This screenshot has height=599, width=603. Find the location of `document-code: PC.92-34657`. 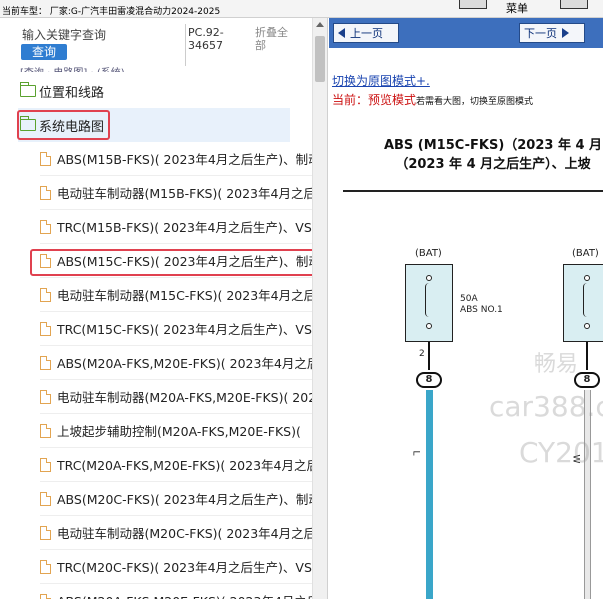

document-code: PC.92-34657 is located at coordinates (206, 39).